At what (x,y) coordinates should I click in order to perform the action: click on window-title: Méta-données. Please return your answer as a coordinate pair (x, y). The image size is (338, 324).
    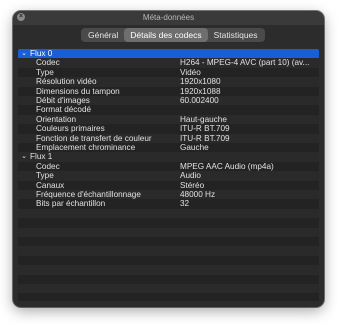
    Looking at the image, I should click on (168, 17).